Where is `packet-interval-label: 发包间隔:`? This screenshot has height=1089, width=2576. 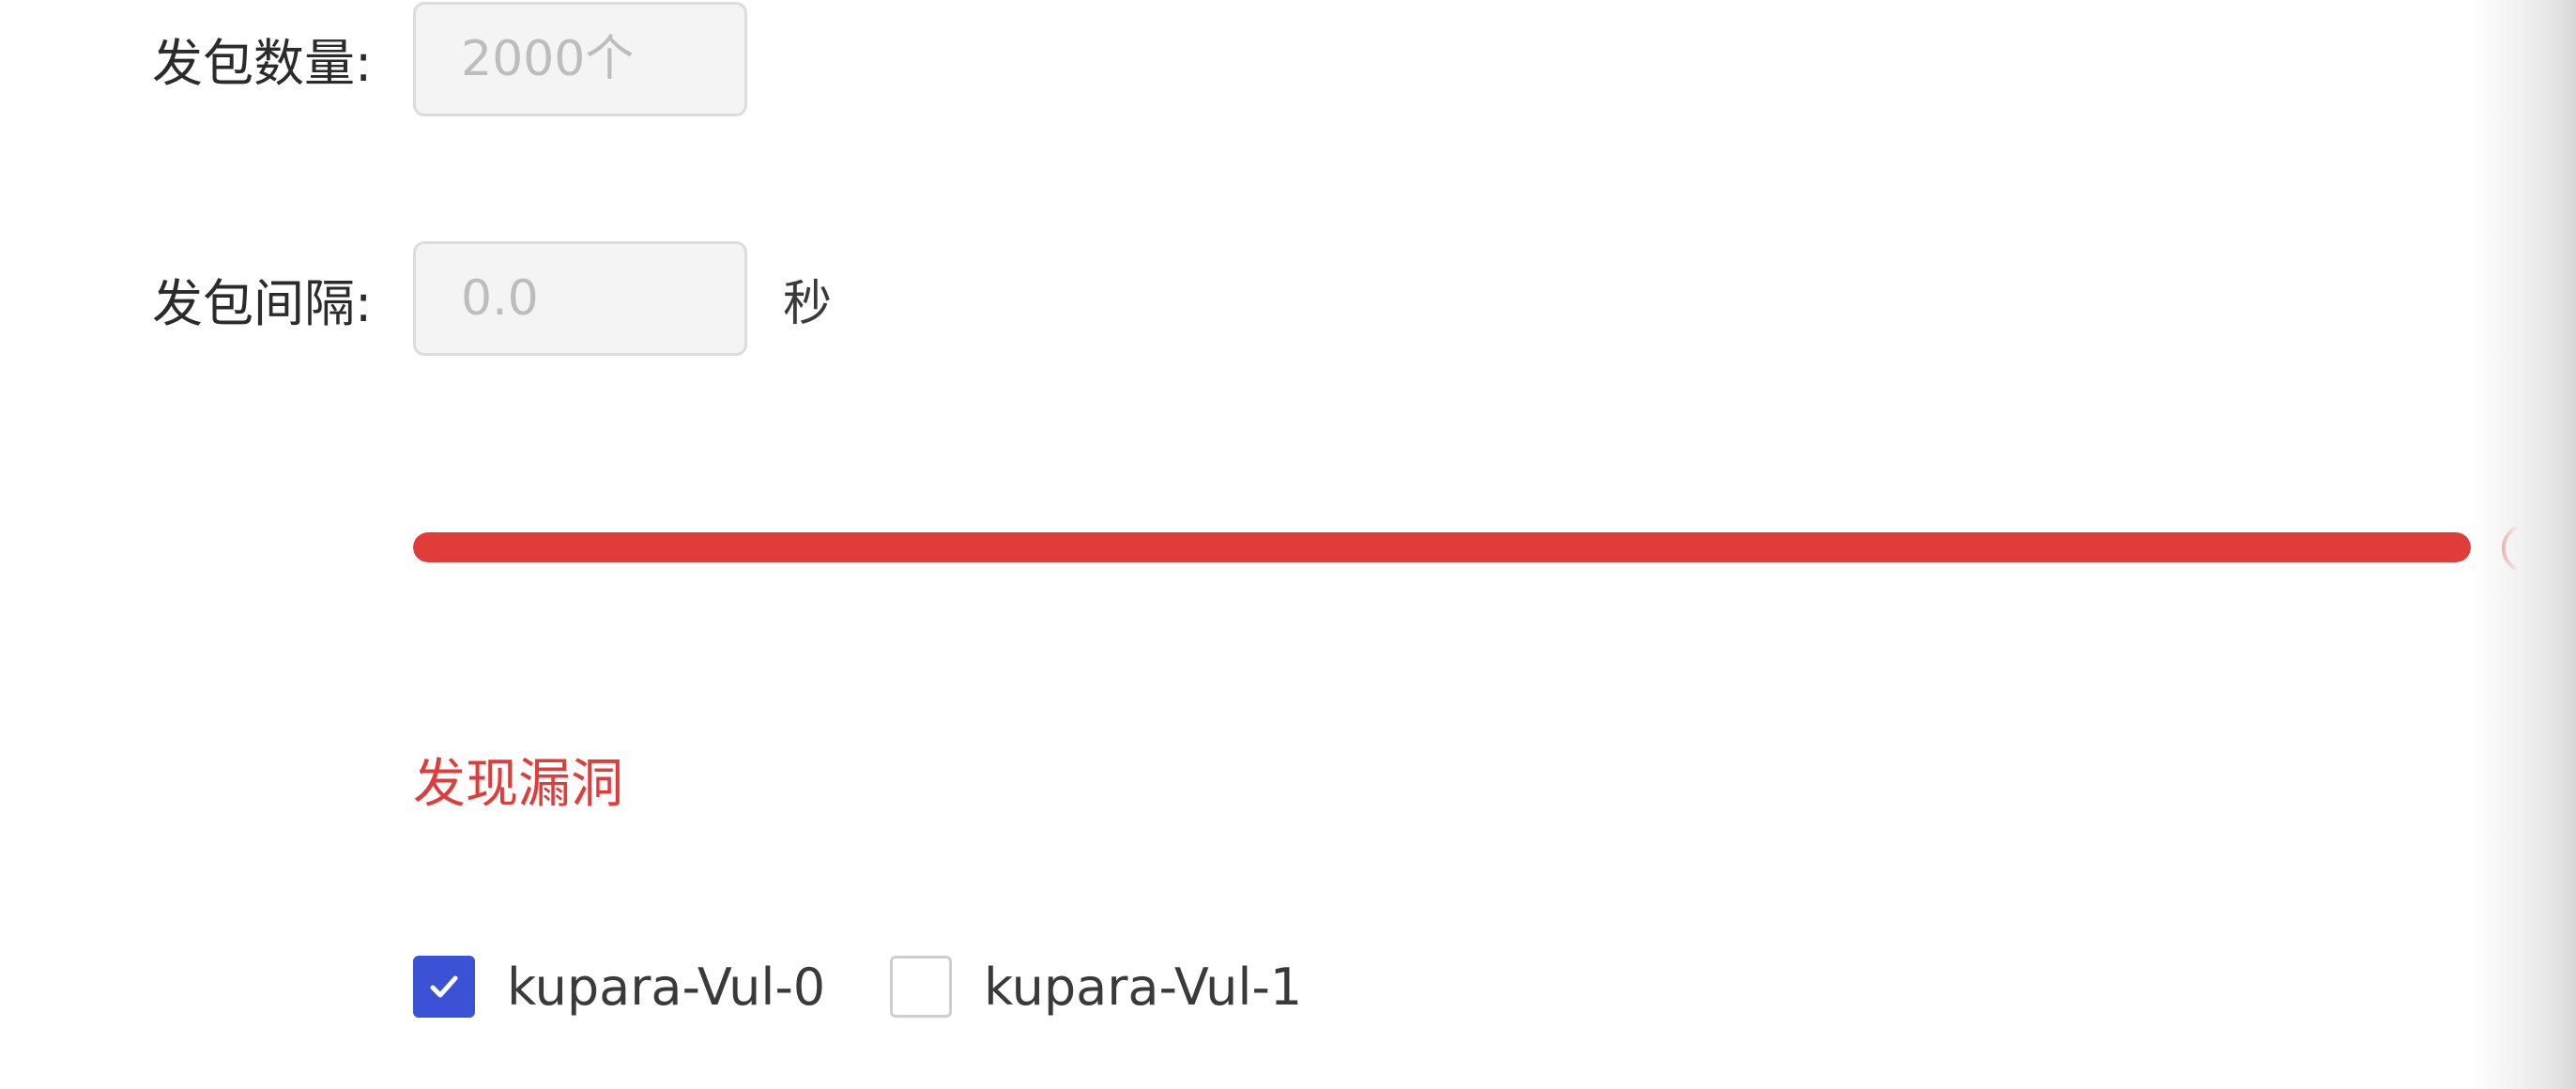 packet-interval-label: 发包间隔: is located at coordinates (262, 303).